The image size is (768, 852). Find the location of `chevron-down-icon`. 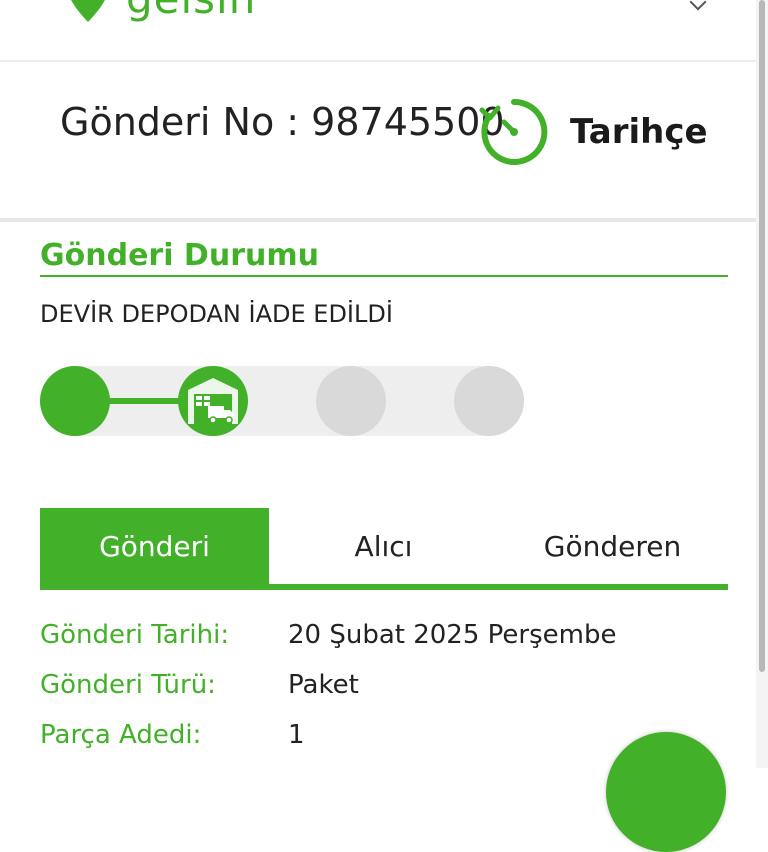

chevron-down-icon is located at coordinates (698, 5).